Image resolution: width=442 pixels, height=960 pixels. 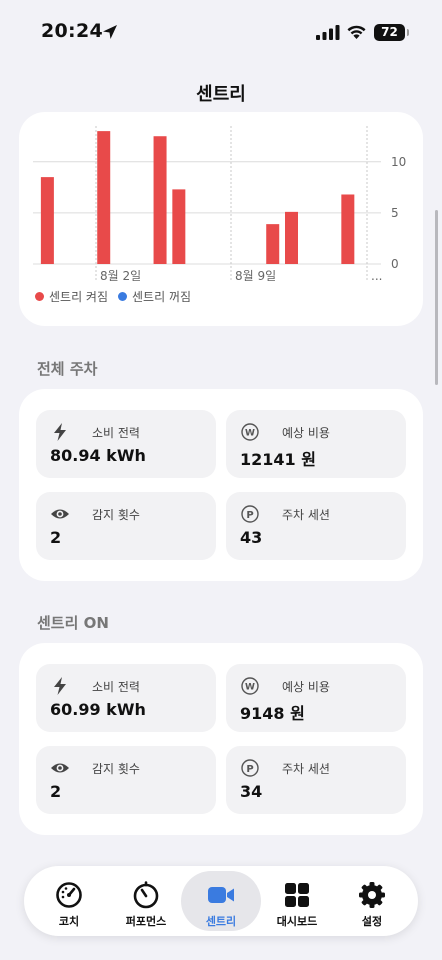 What do you see at coordinates (39, 296) in the screenshot?
I see `legend-dot-red` at bounding box center [39, 296].